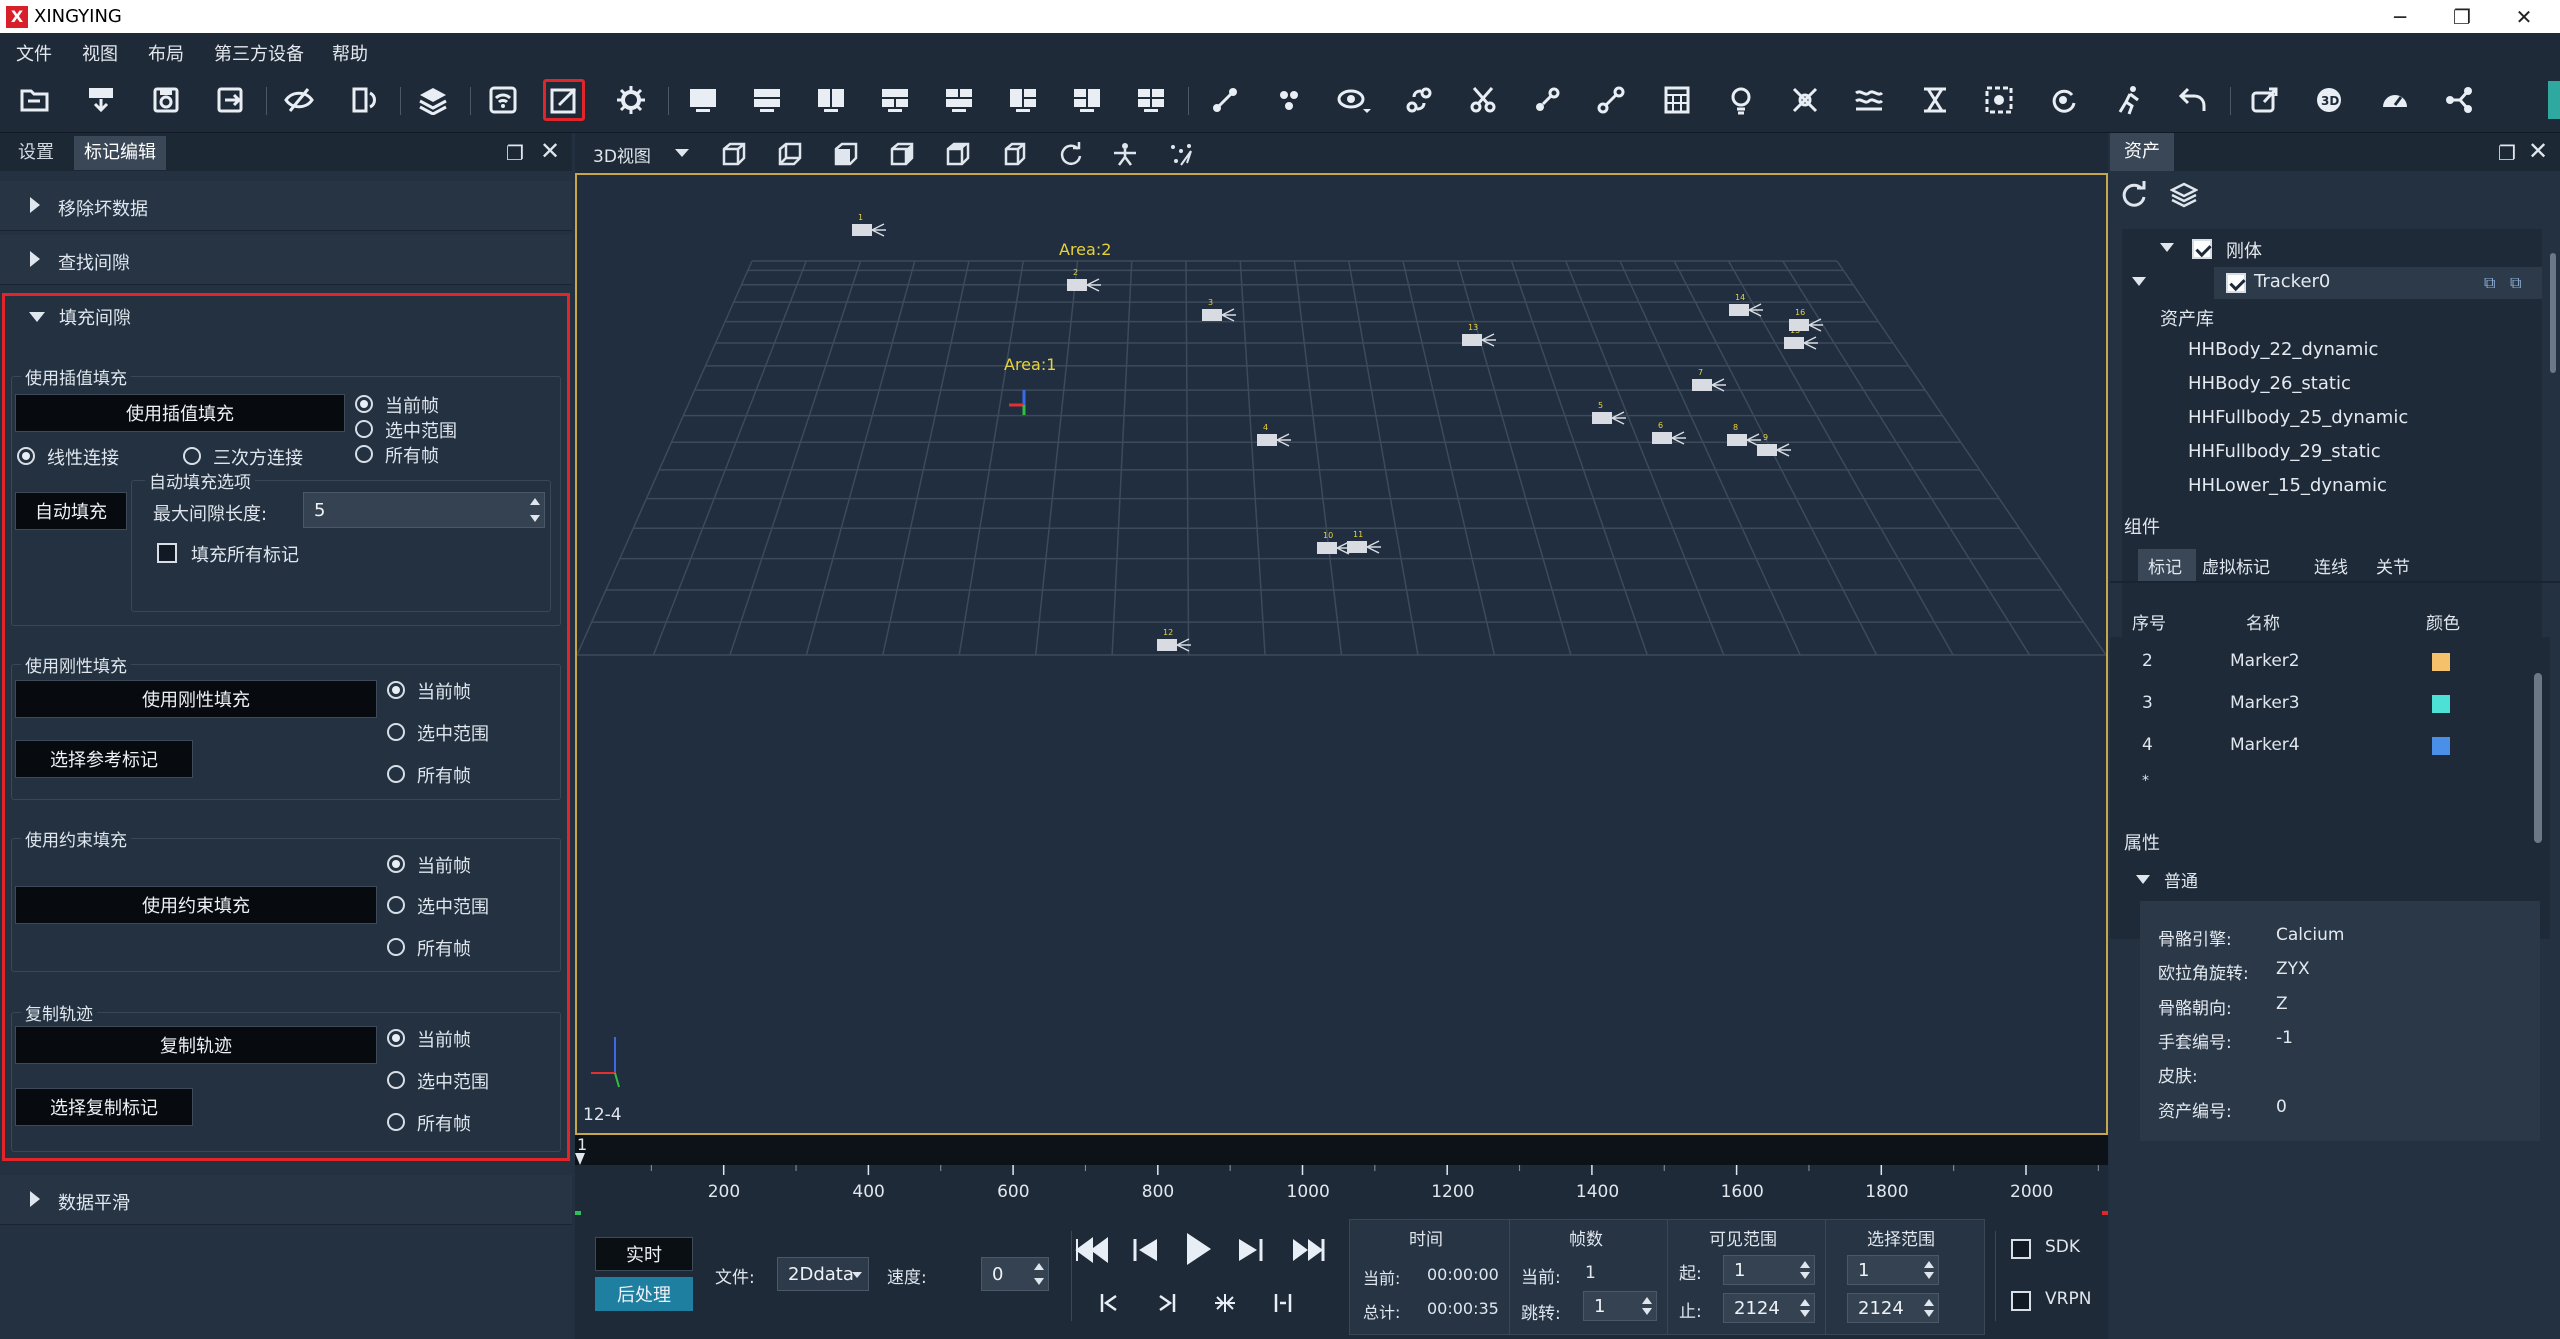 This screenshot has height=1339, width=2560. Describe the element at coordinates (823, 1274) in the screenshot. I see `file-select: 2Ddata` at that location.